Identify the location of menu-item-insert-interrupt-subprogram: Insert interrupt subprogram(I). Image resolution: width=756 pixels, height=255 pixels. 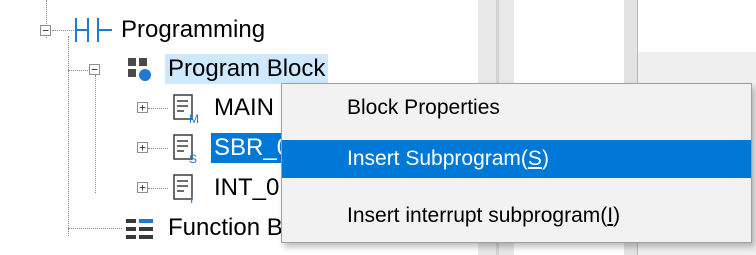
(516, 216).